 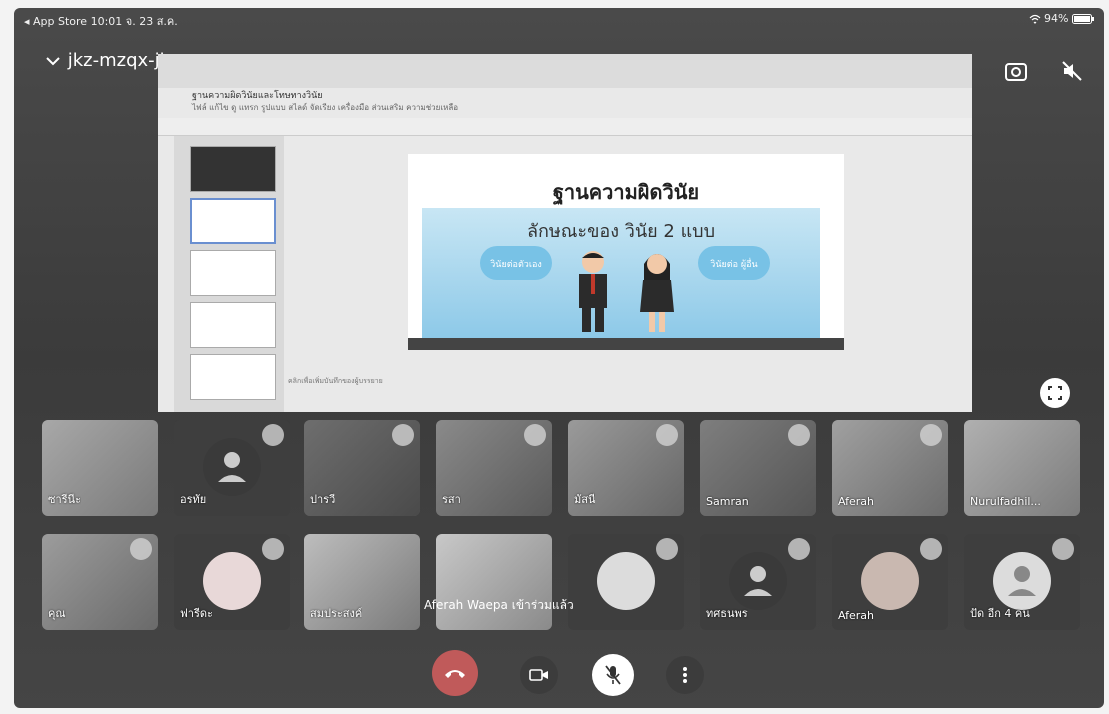 I want to click on participant-tile: ปัด อีก 4 คน, so click(x=1022, y=582).